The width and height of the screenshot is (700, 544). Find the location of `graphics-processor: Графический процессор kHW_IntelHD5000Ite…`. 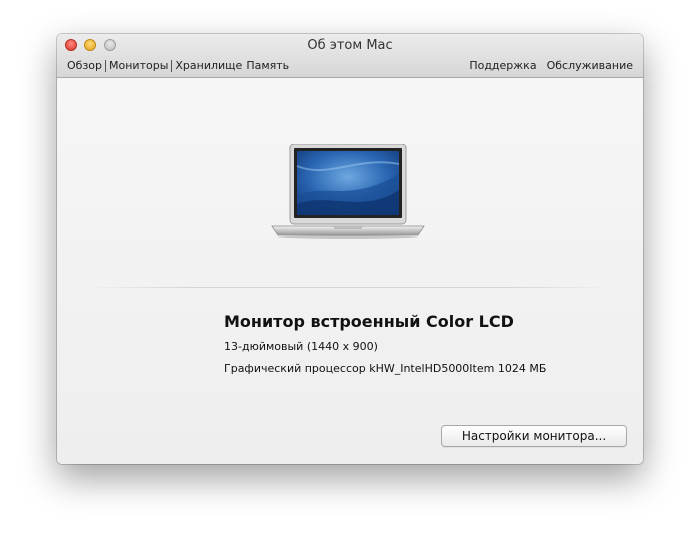

graphics-processor: Графический процессор kHW_IntelHD5000Ite… is located at coordinates (385, 368).